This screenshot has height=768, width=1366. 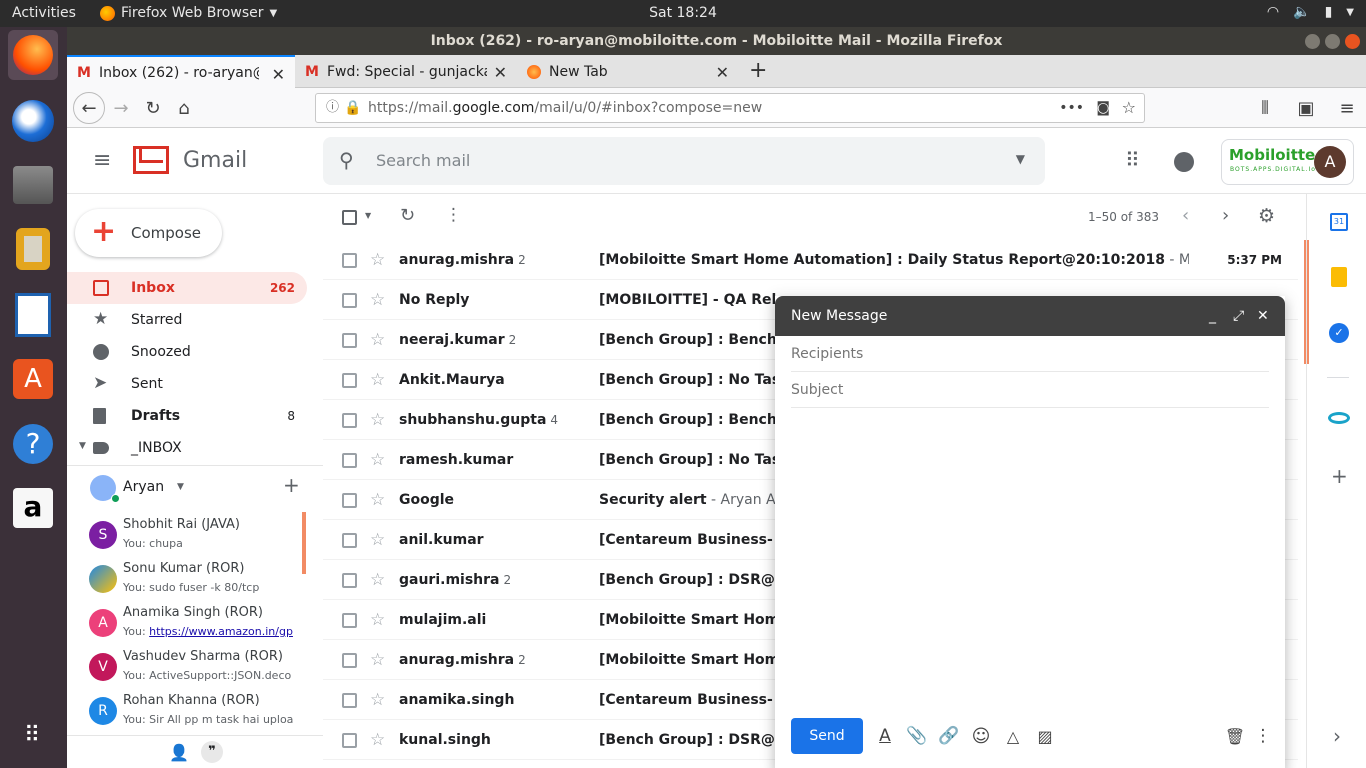 I want to click on ubuntu-software-launcher-icon: A, so click(x=33, y=379).